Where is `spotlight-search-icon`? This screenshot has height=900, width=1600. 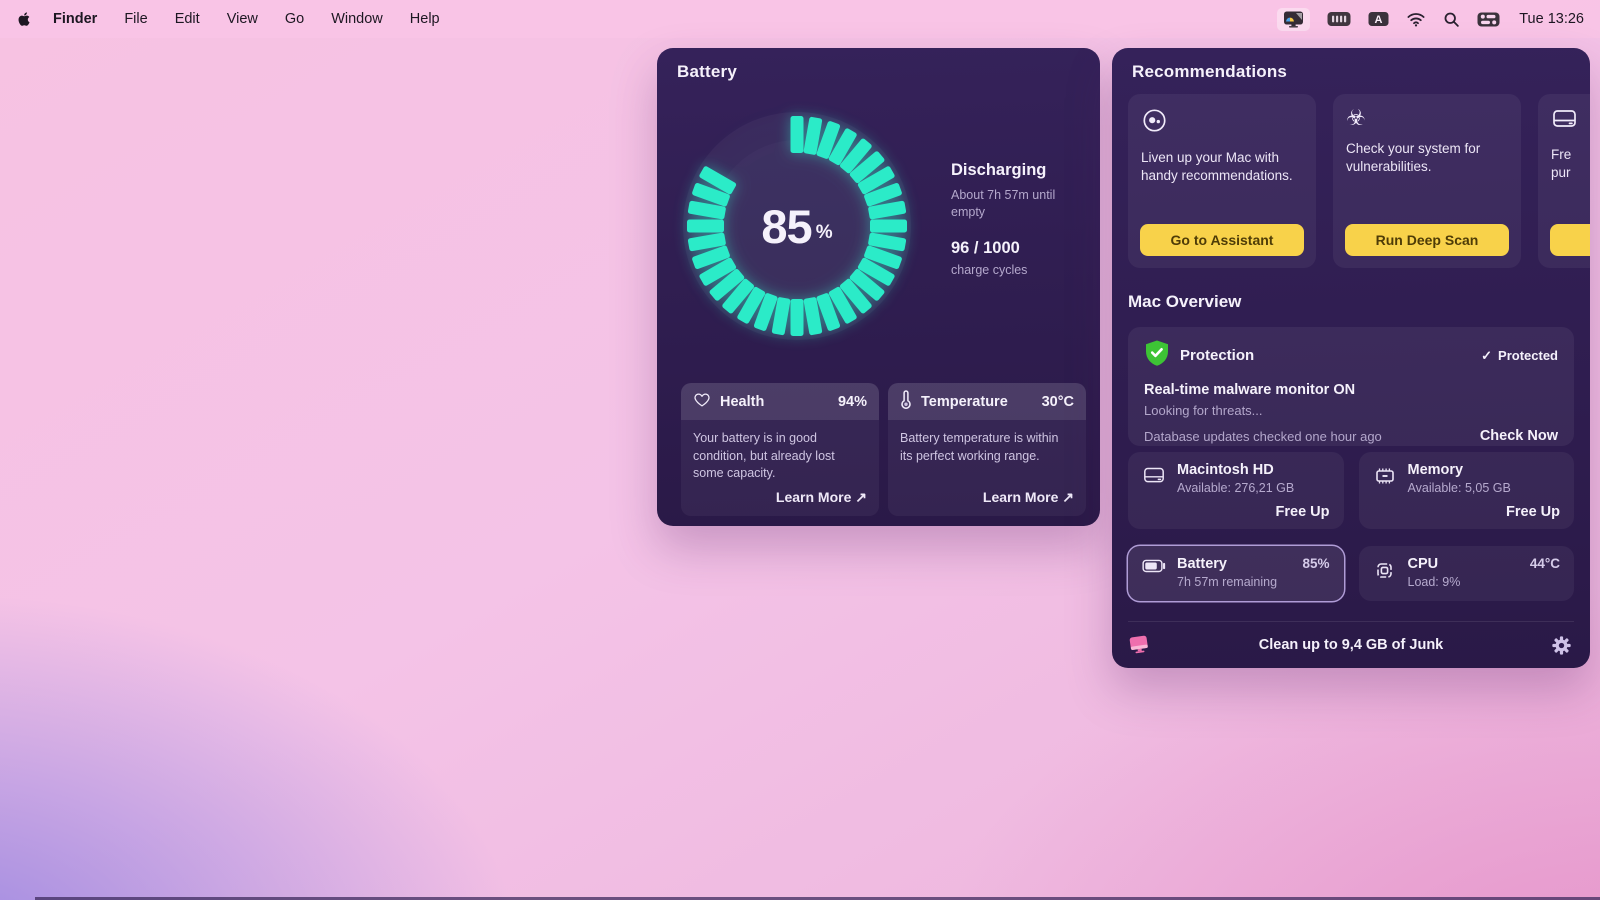 spotlight-search-icon is located at coordinates (1451, 19).